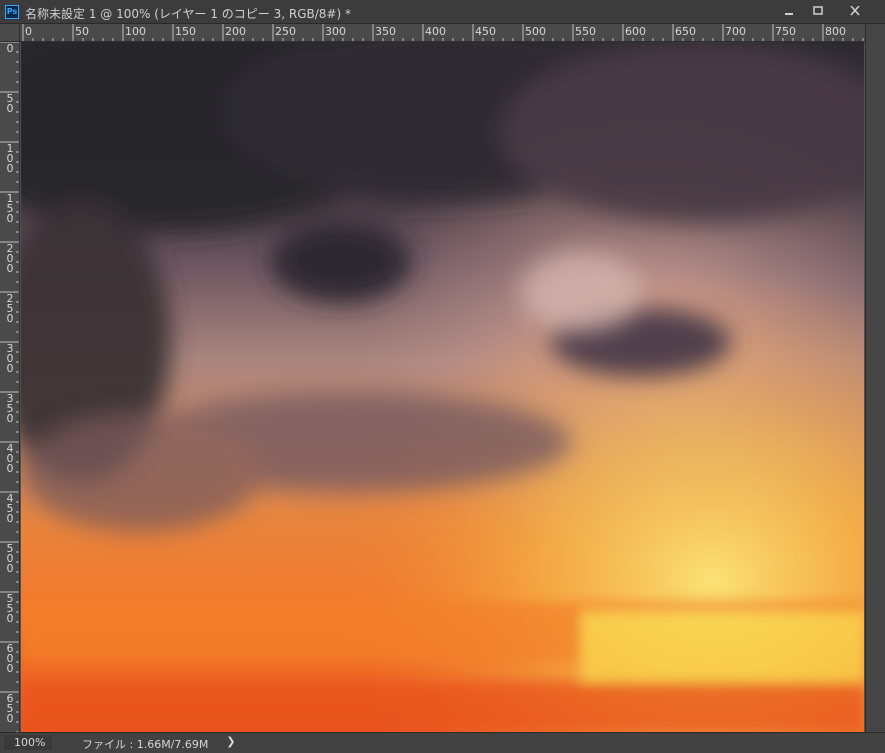  Describe the element at coordinates (12, 12) in the screenshot. I see `photoshop-icon: Ps` at that location.